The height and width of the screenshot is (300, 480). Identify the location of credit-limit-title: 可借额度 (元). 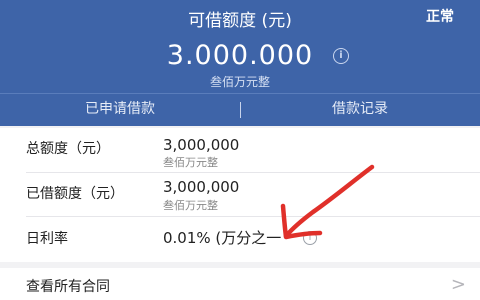
(240, 21).